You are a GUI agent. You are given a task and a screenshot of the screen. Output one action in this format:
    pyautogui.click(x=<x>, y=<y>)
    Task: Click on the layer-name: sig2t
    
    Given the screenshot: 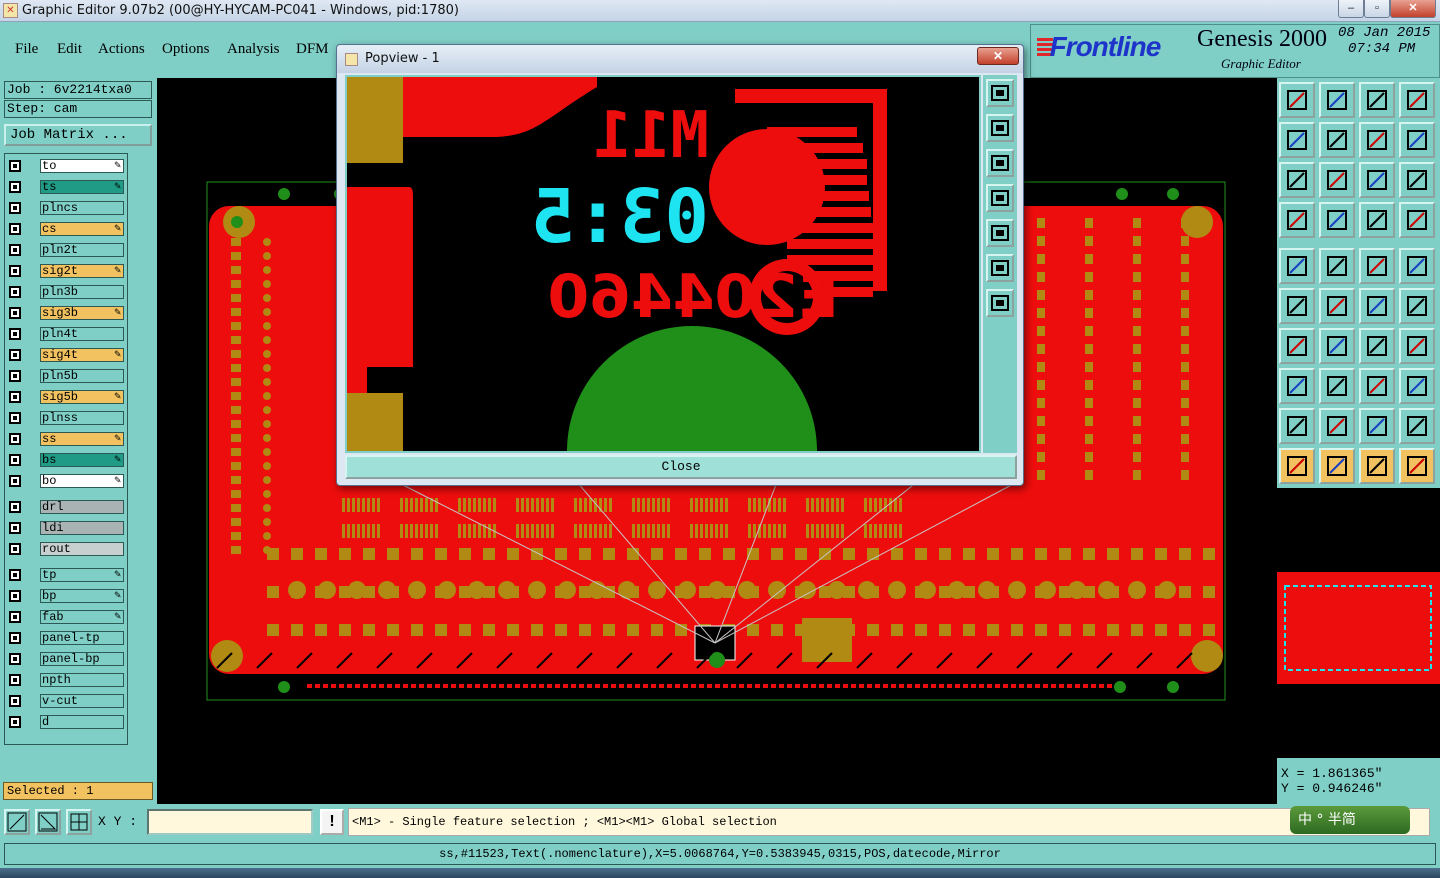 What is the action you would take?
    pyautogui.click(x=82, y=271)
    